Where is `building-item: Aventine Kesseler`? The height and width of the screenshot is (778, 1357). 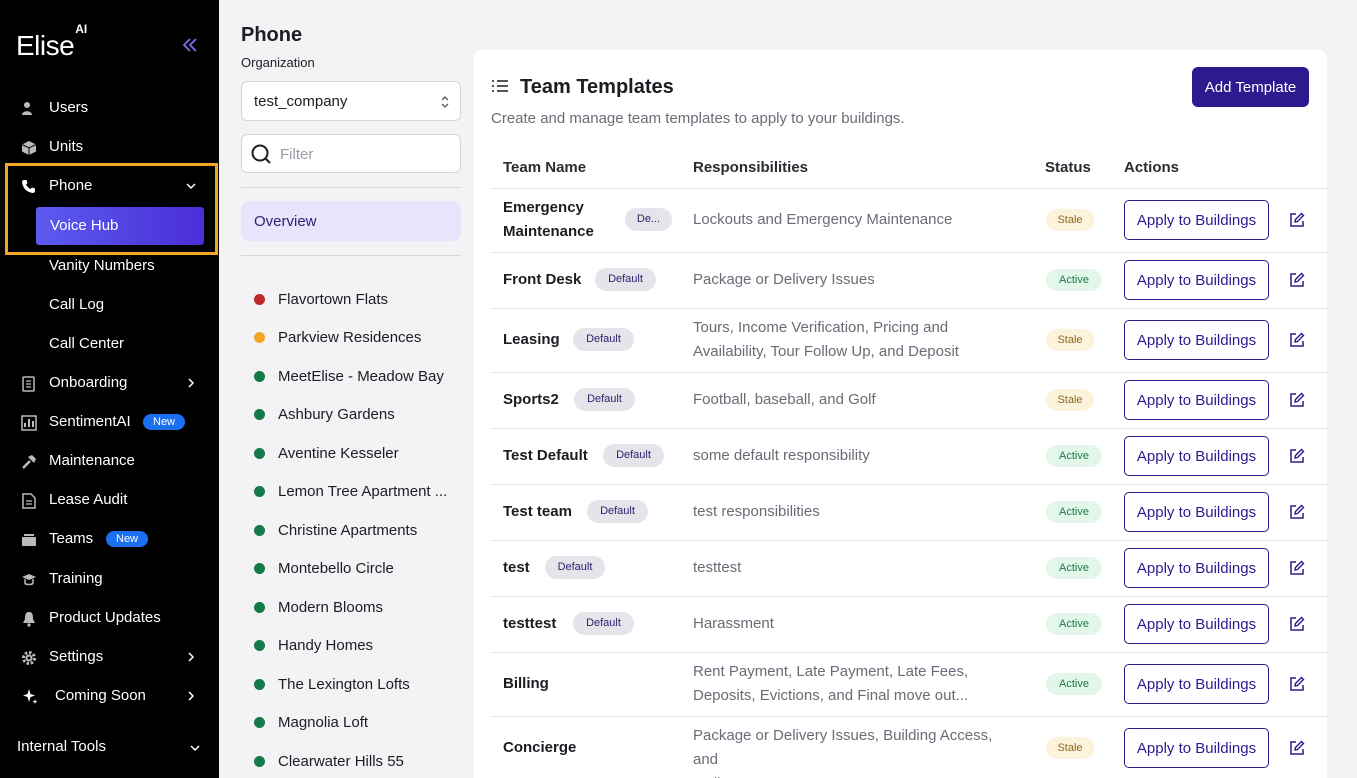
building-item: Aventine Kesseler is located at coordinates (359, 454).